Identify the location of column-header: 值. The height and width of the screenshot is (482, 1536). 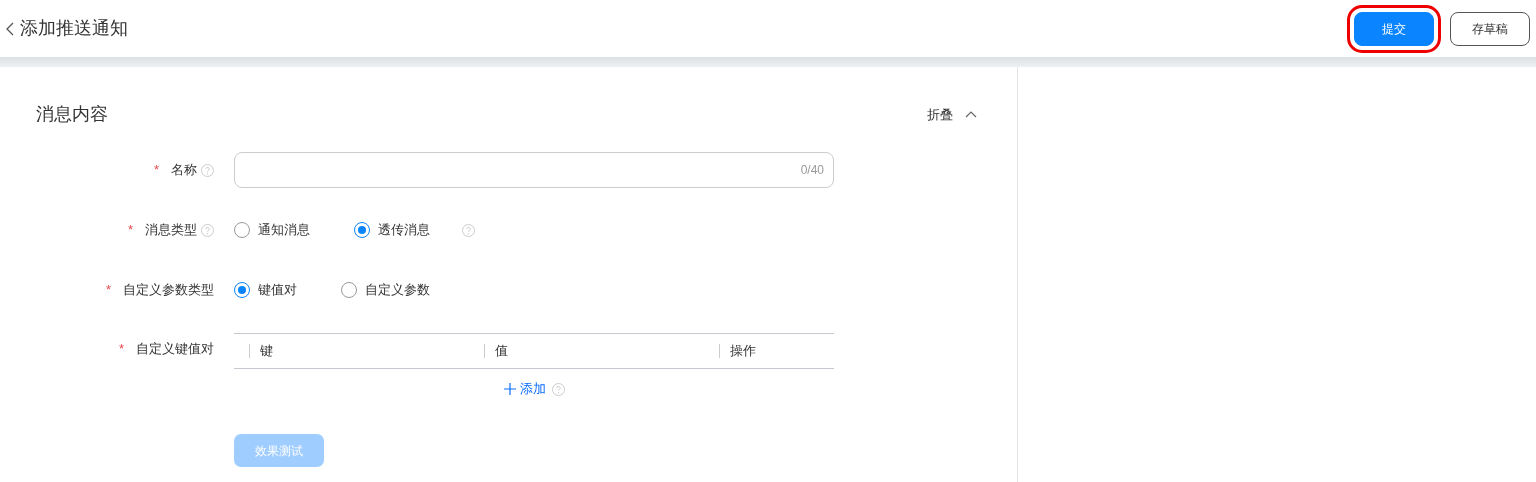
(601, 351).